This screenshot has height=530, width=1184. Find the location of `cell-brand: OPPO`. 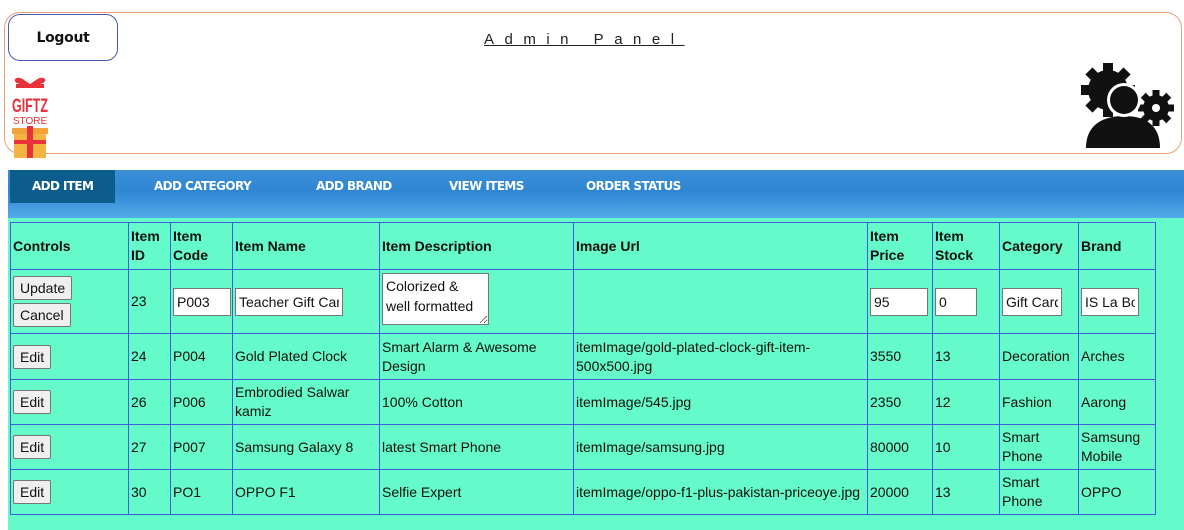

cell-brand: OPPO is located at coordinates (1117, 492).